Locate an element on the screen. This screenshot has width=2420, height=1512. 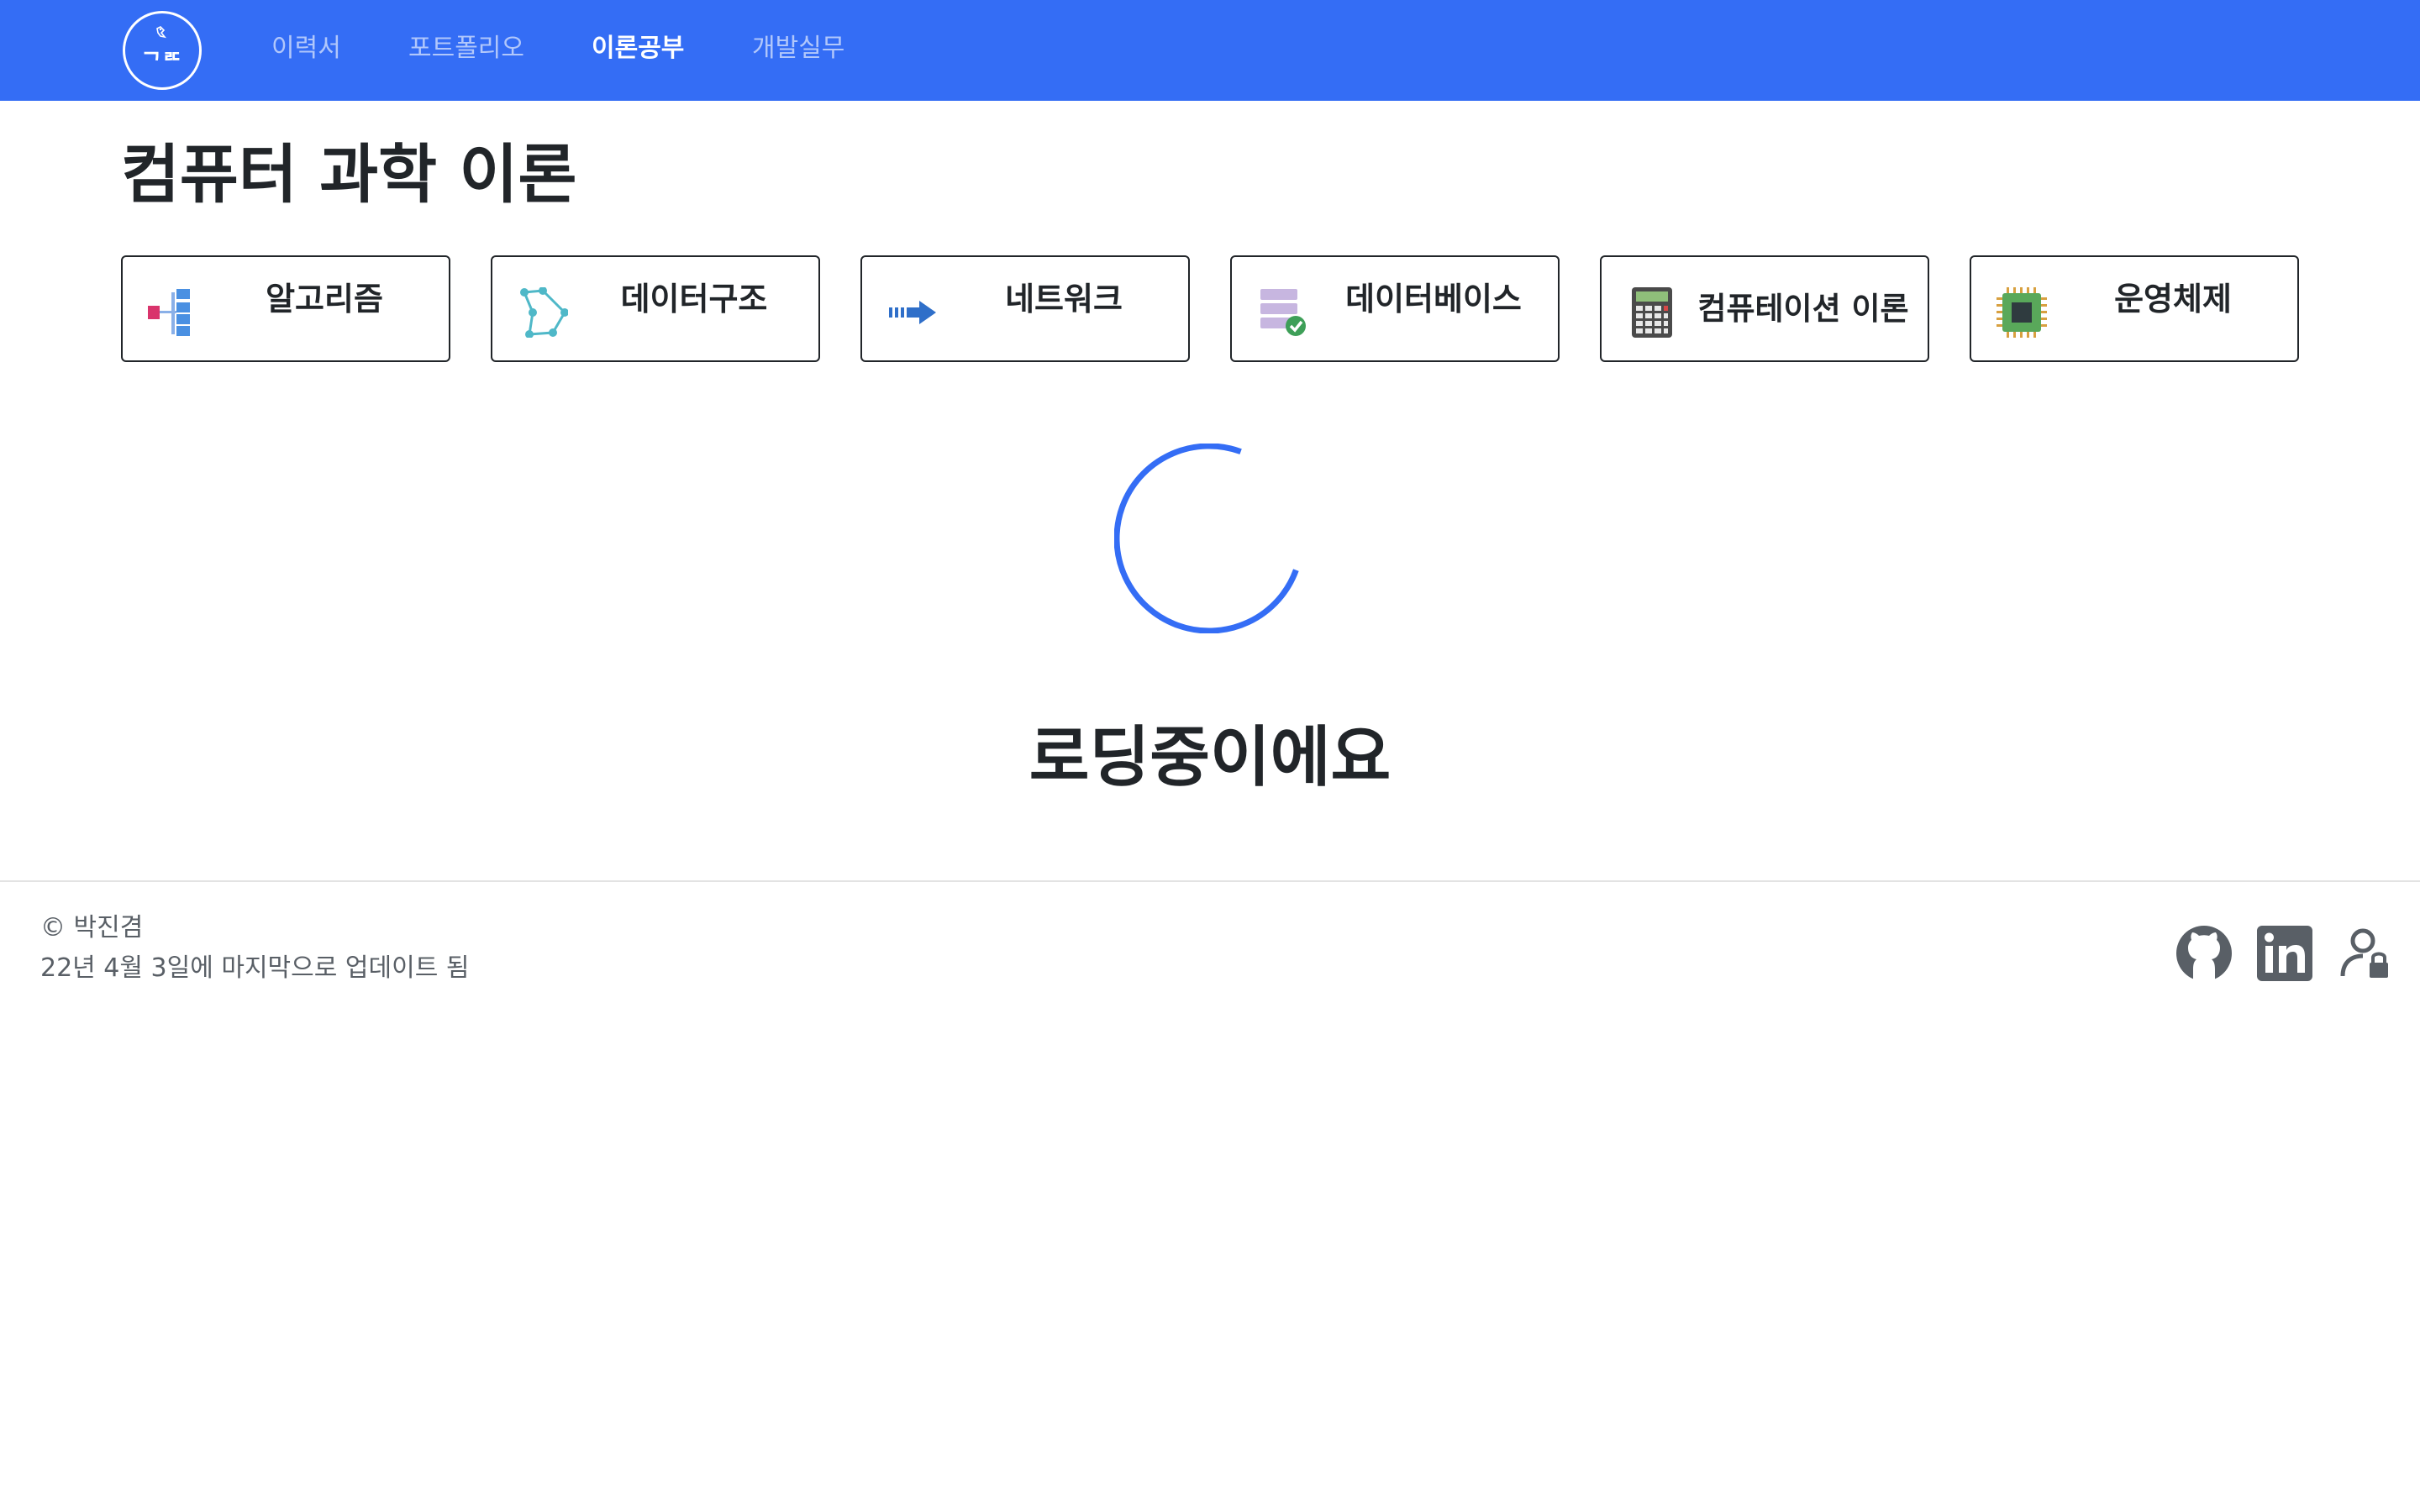
category-card-network: 네트워크 is located at coordinates (1025, 308).